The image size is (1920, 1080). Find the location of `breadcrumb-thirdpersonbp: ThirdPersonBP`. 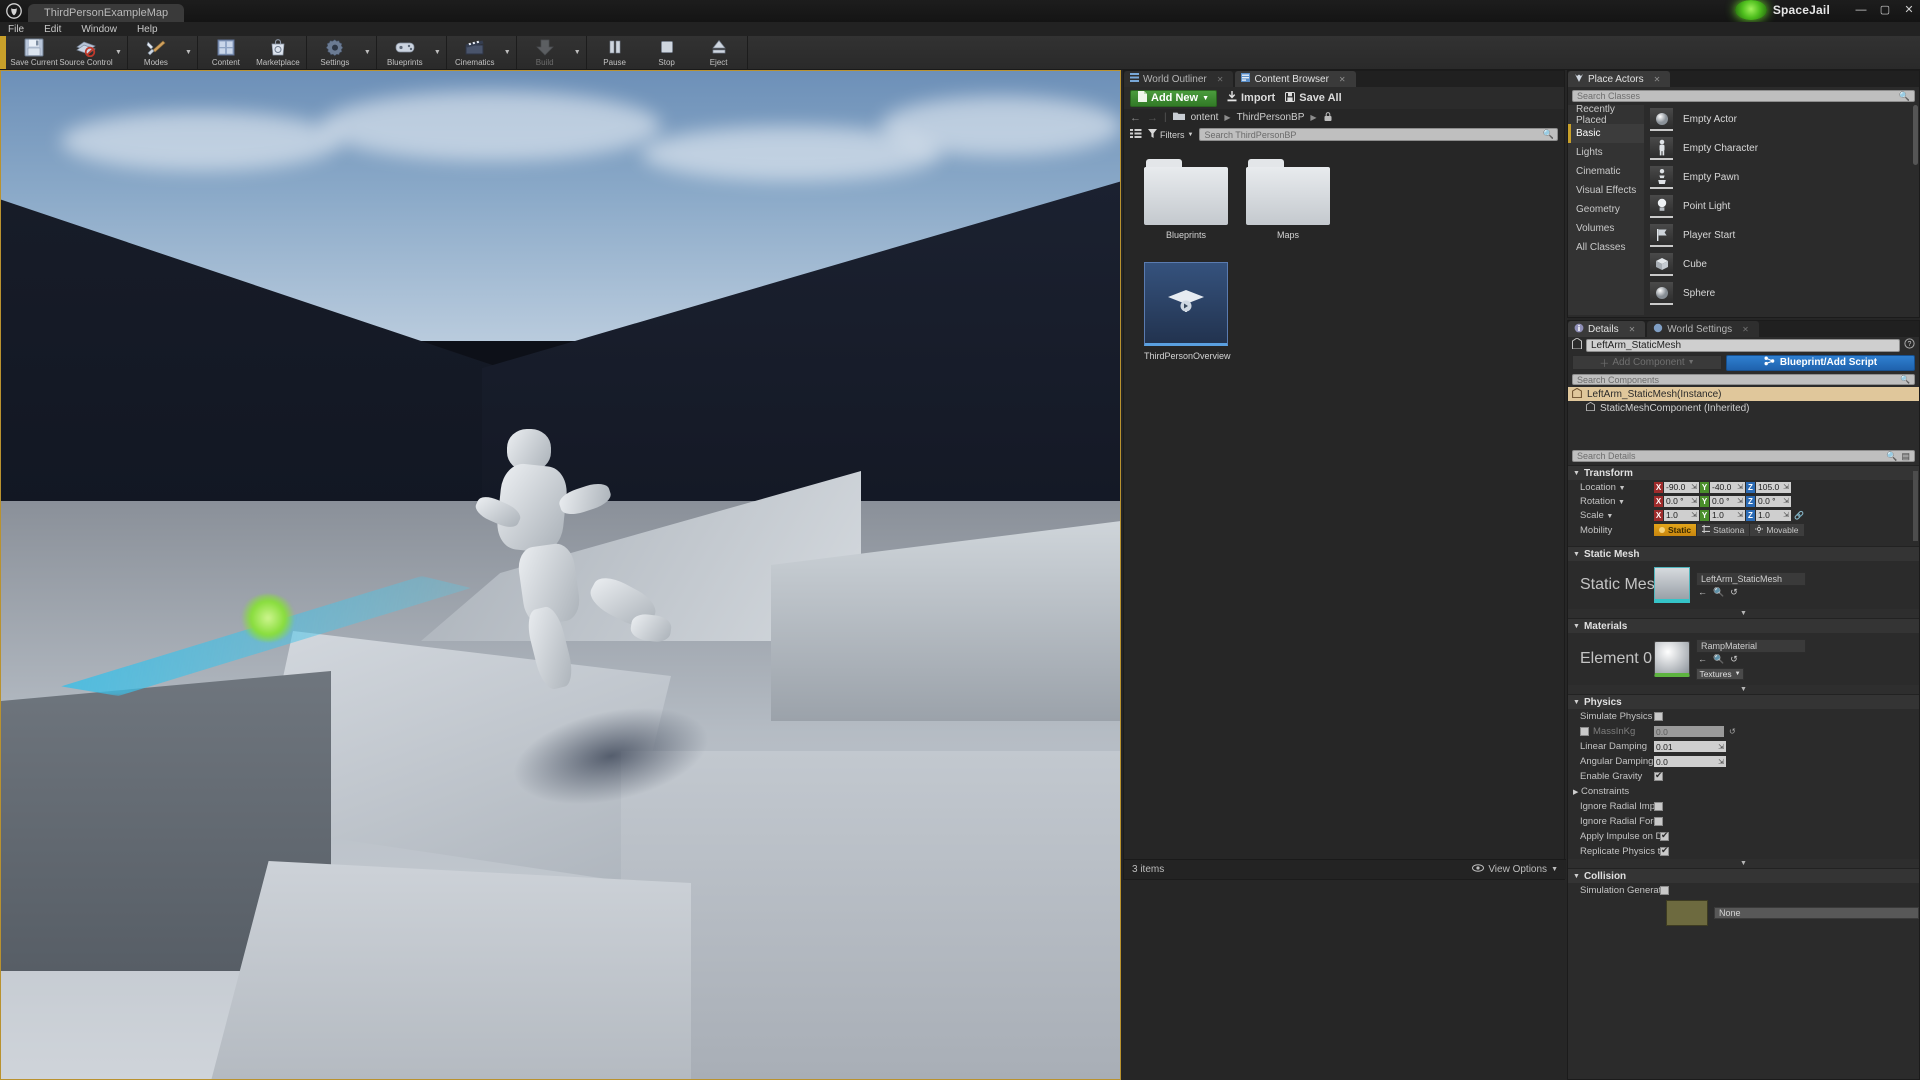

breadcrumb-thirdpersonbp: ThirdPersonBP is located at coordinates (1271, 117).